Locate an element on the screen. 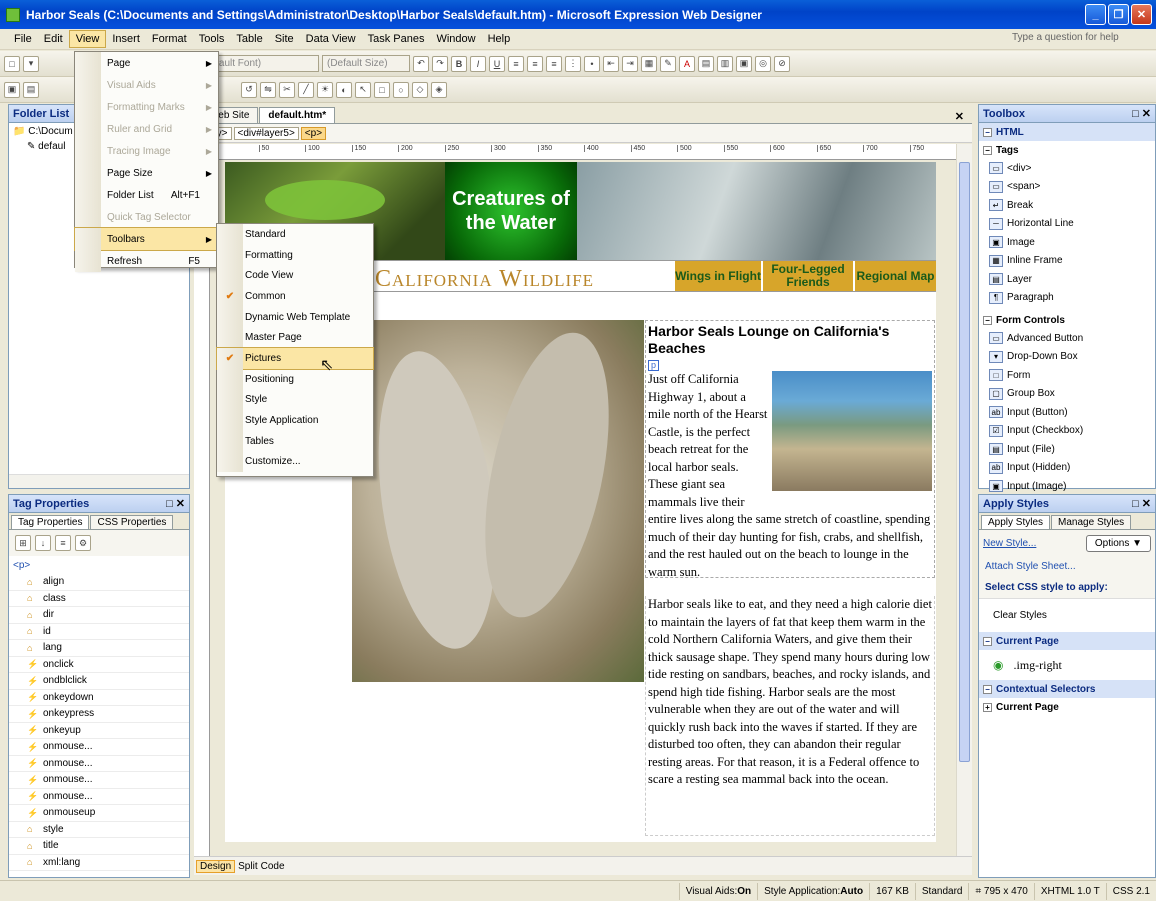 The image size is (1156, 901). menu-data-view: Data View is located at coordinates (331, 39).